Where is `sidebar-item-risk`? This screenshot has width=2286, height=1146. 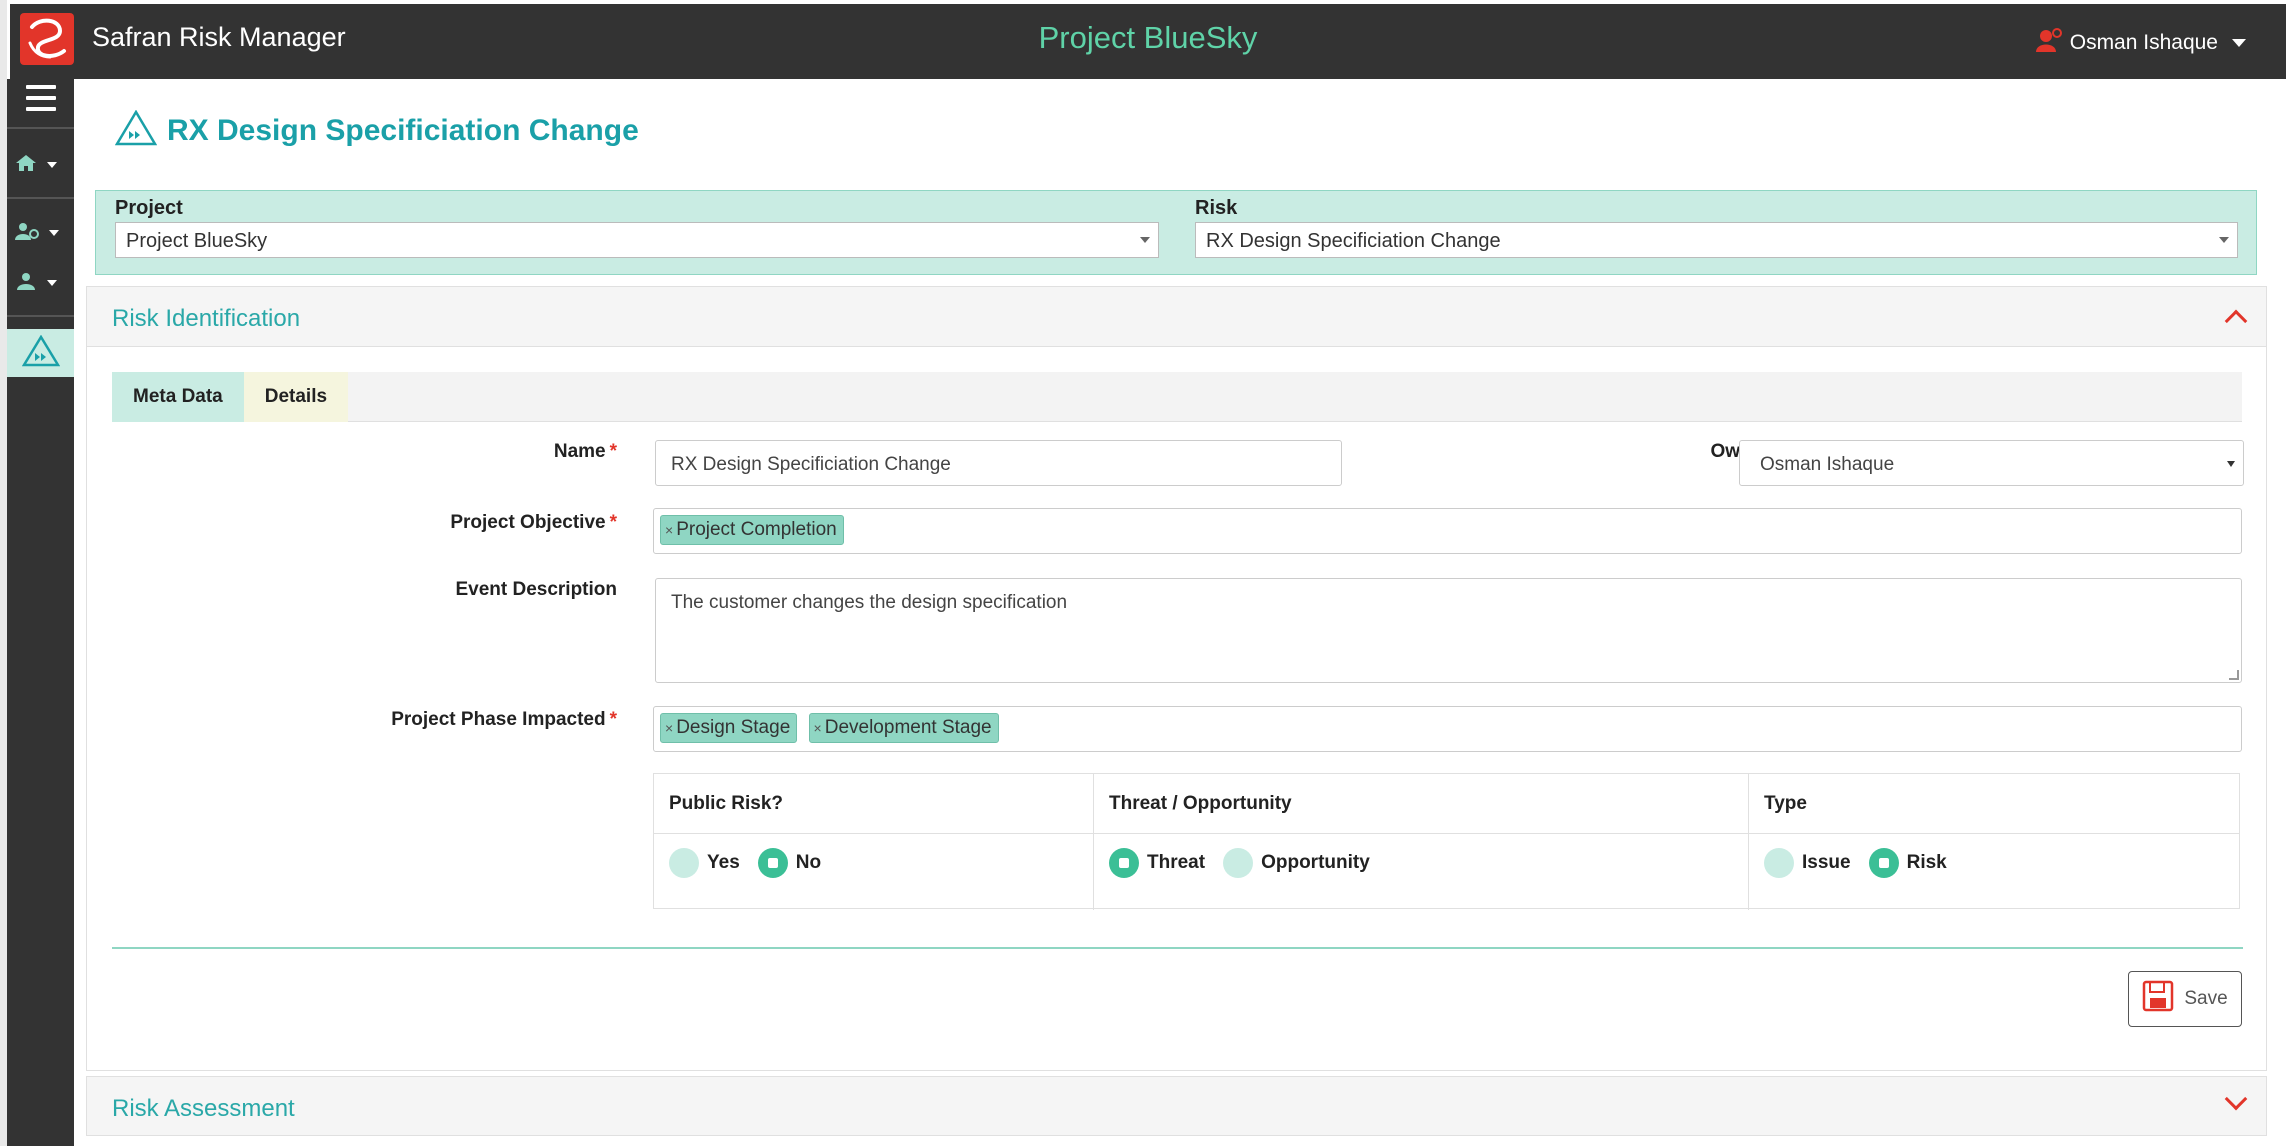 sidebar-item-risk is located at coordinates (40, 353).